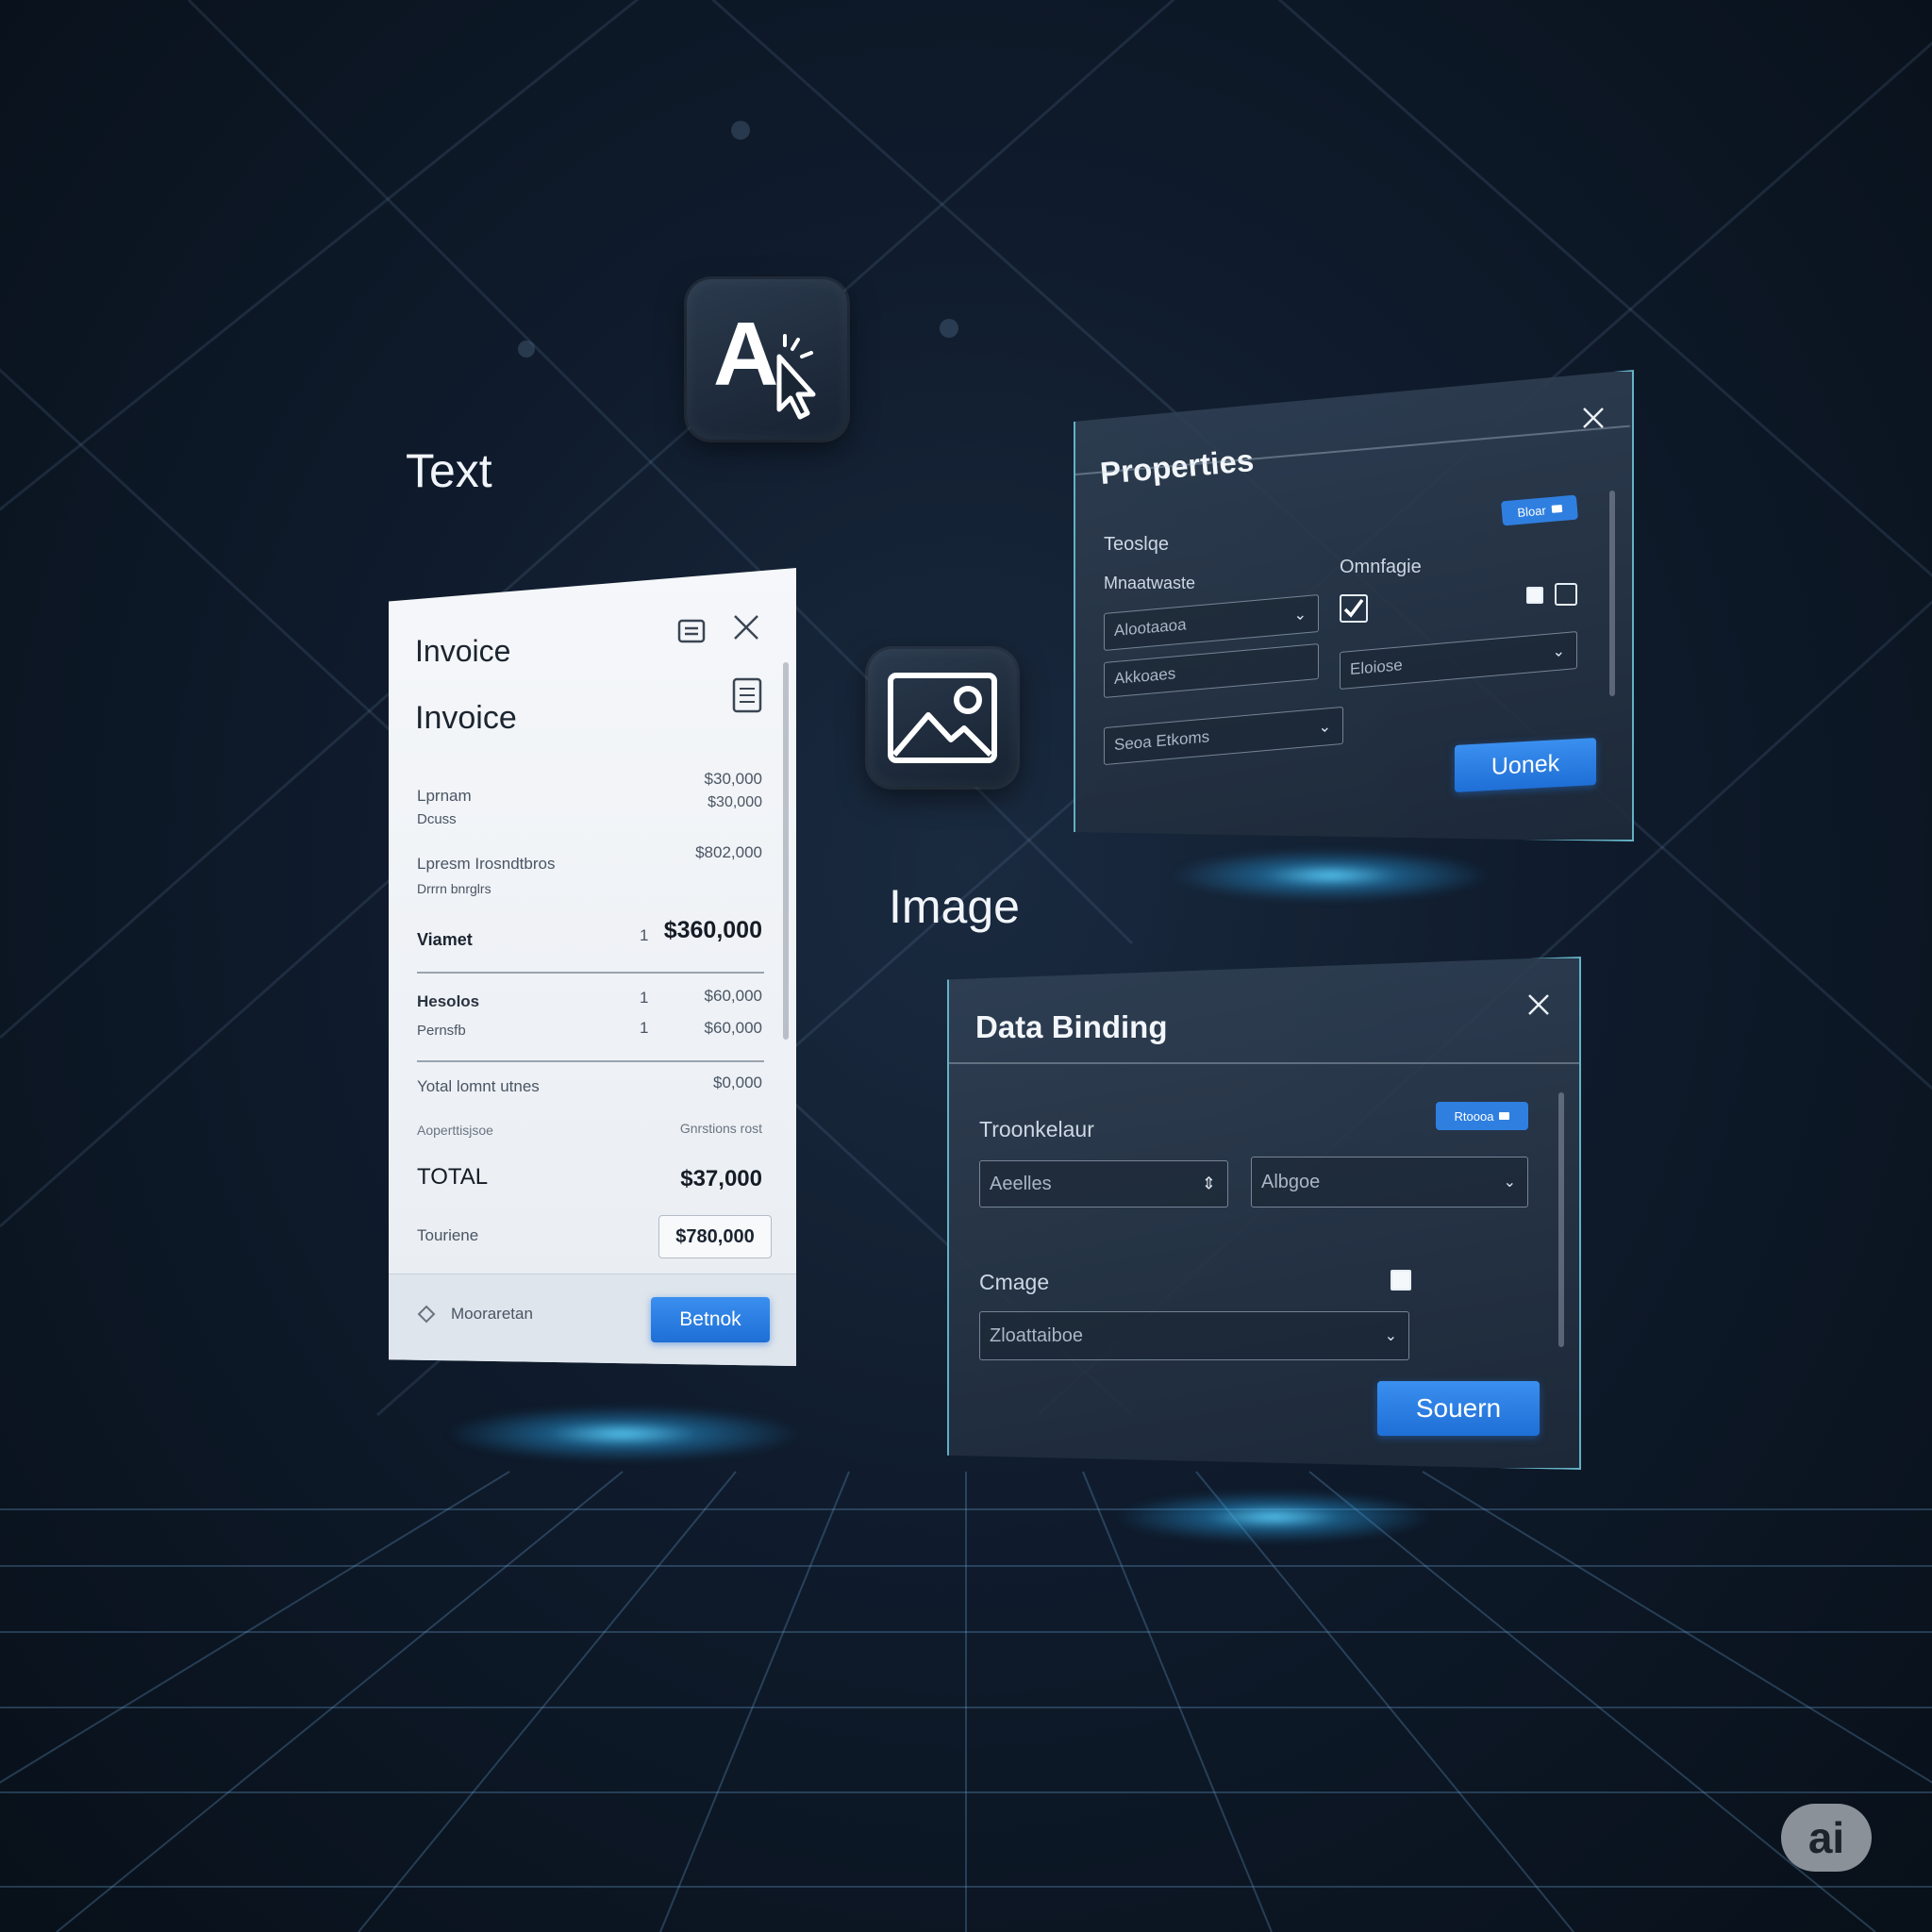  Describe the element at coordinates (466, 718) in the screenshot. I see `invoice-title-large: Invoice` at that location.